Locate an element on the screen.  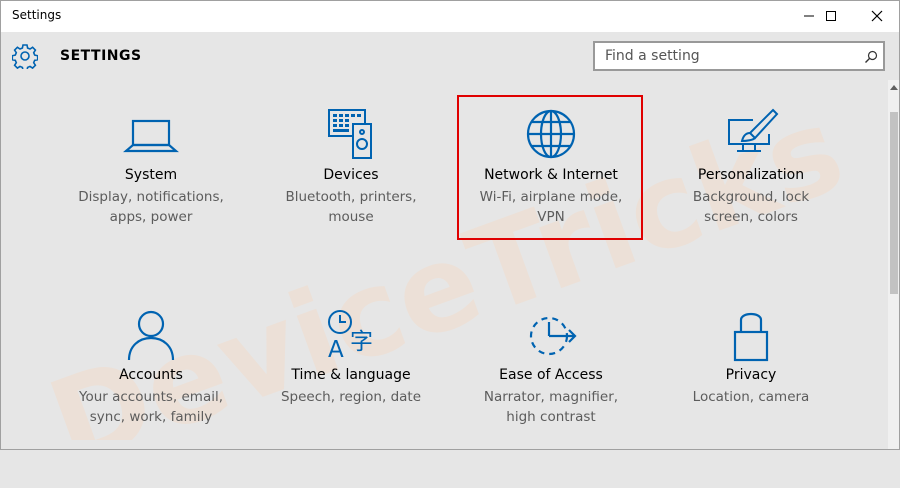
scroll-up-icon is located at coordinates (894, 87).